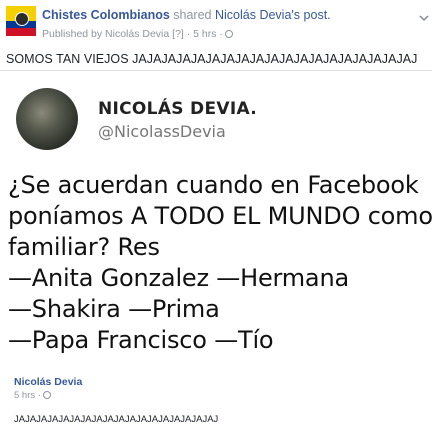  What do you see at coordinates (424, 18) in the screenshot?
I see `chevron-down-icon` at bounding box center [424, 18].